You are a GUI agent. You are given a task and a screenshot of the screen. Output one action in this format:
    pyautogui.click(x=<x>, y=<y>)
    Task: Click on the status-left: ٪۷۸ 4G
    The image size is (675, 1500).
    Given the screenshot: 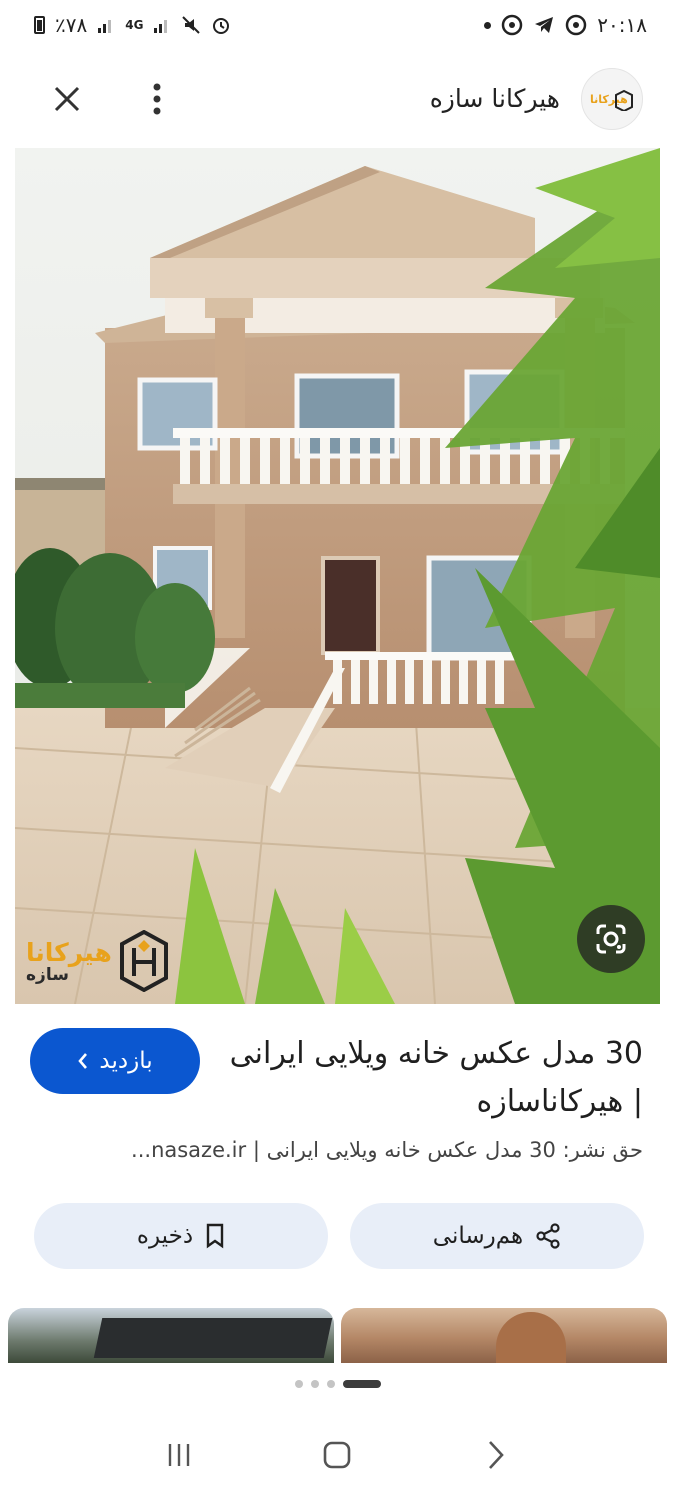 What is the action you would take?
    pyautogui.click(x=132, y=25)
    